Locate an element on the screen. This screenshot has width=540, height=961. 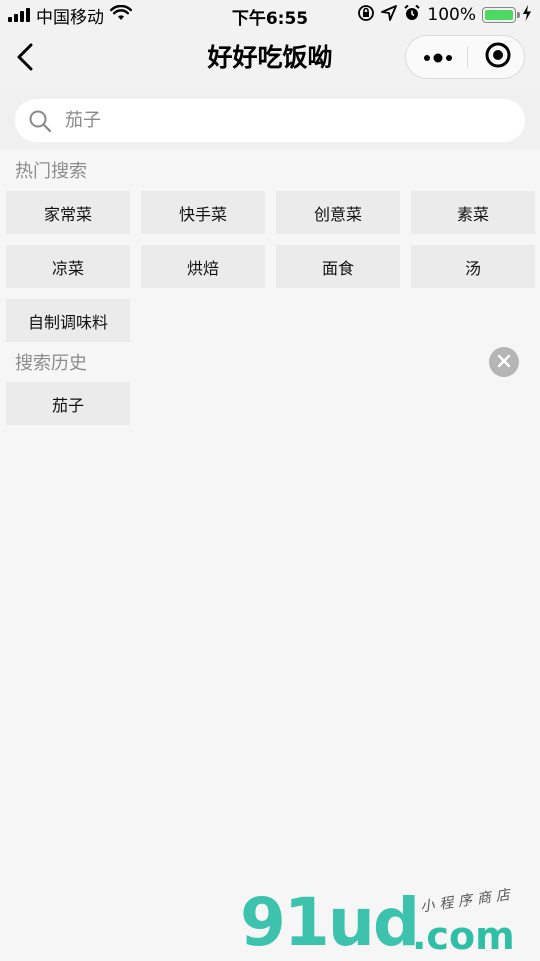
hot-tag: 自制调味料 is located at coordinates (68, 320).